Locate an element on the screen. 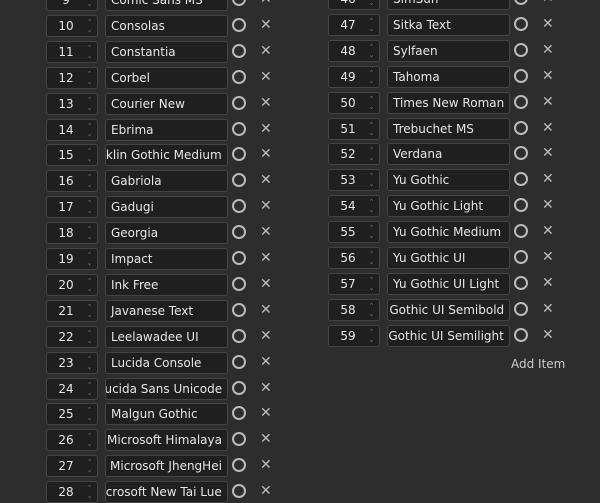 The height and width of the screenshot is (503, 600). index-stepper: 58 ⌃ ⌄ is located at coordinates (354, 309).